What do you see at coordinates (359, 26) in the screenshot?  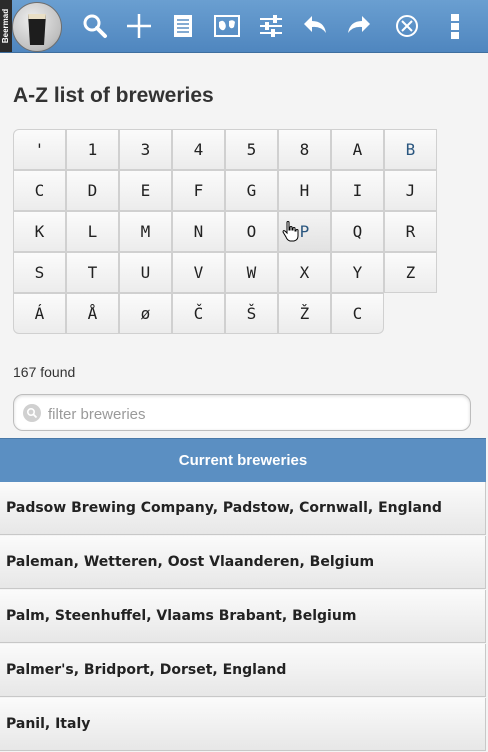 I see `forward-icon` at bounding box center [359, 26].